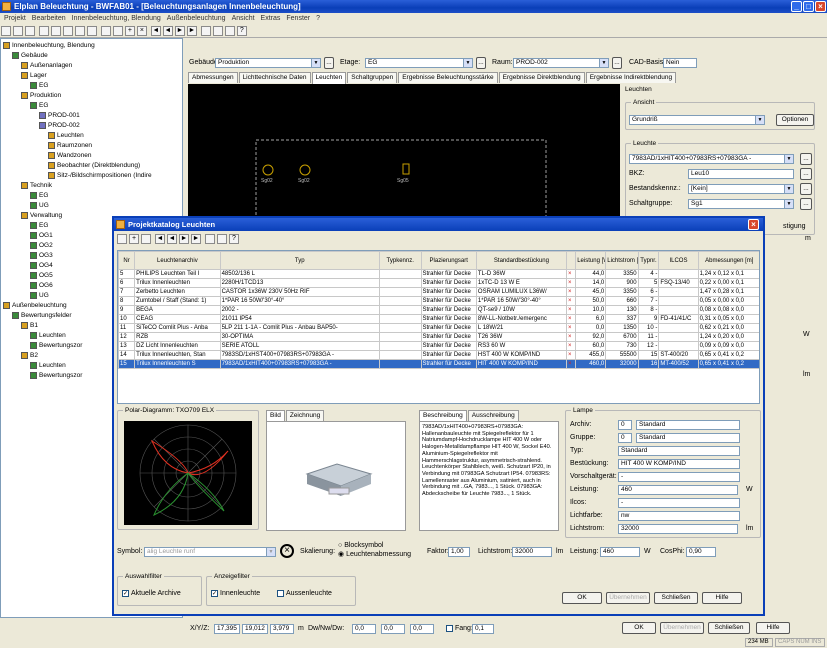 The image size is (827, 648). I want to click on tree-item: Lager, so click(91, 76).